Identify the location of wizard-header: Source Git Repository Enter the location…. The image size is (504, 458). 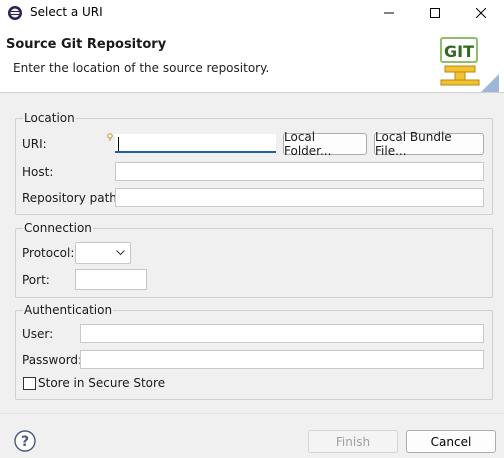
(252, 59).